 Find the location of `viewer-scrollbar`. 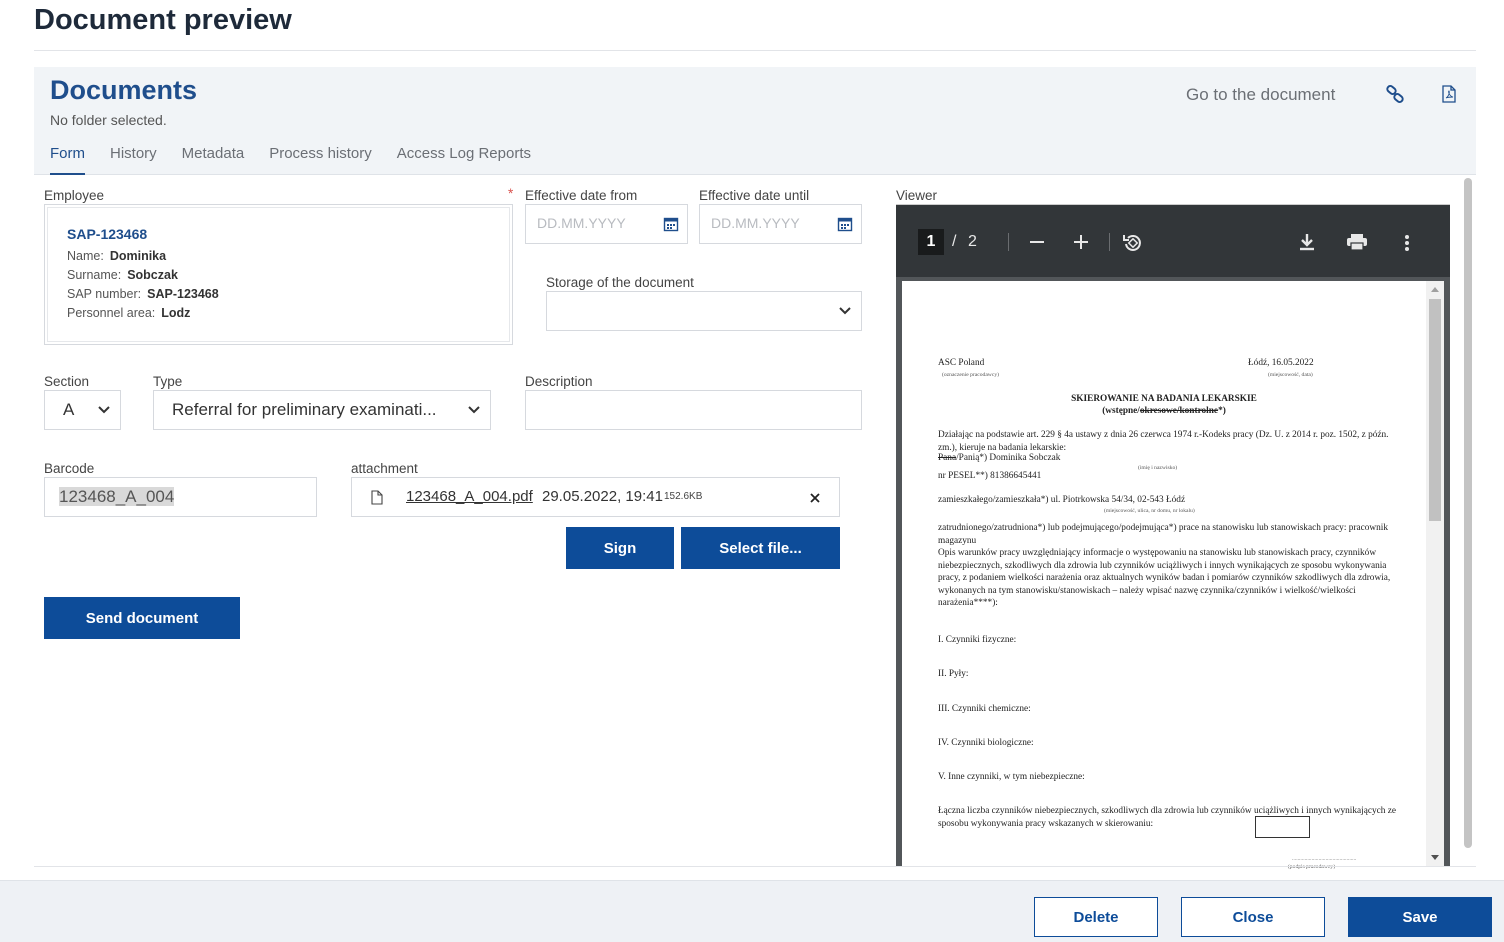

viewer-scrollbar is located at coordinates (1435, 574).